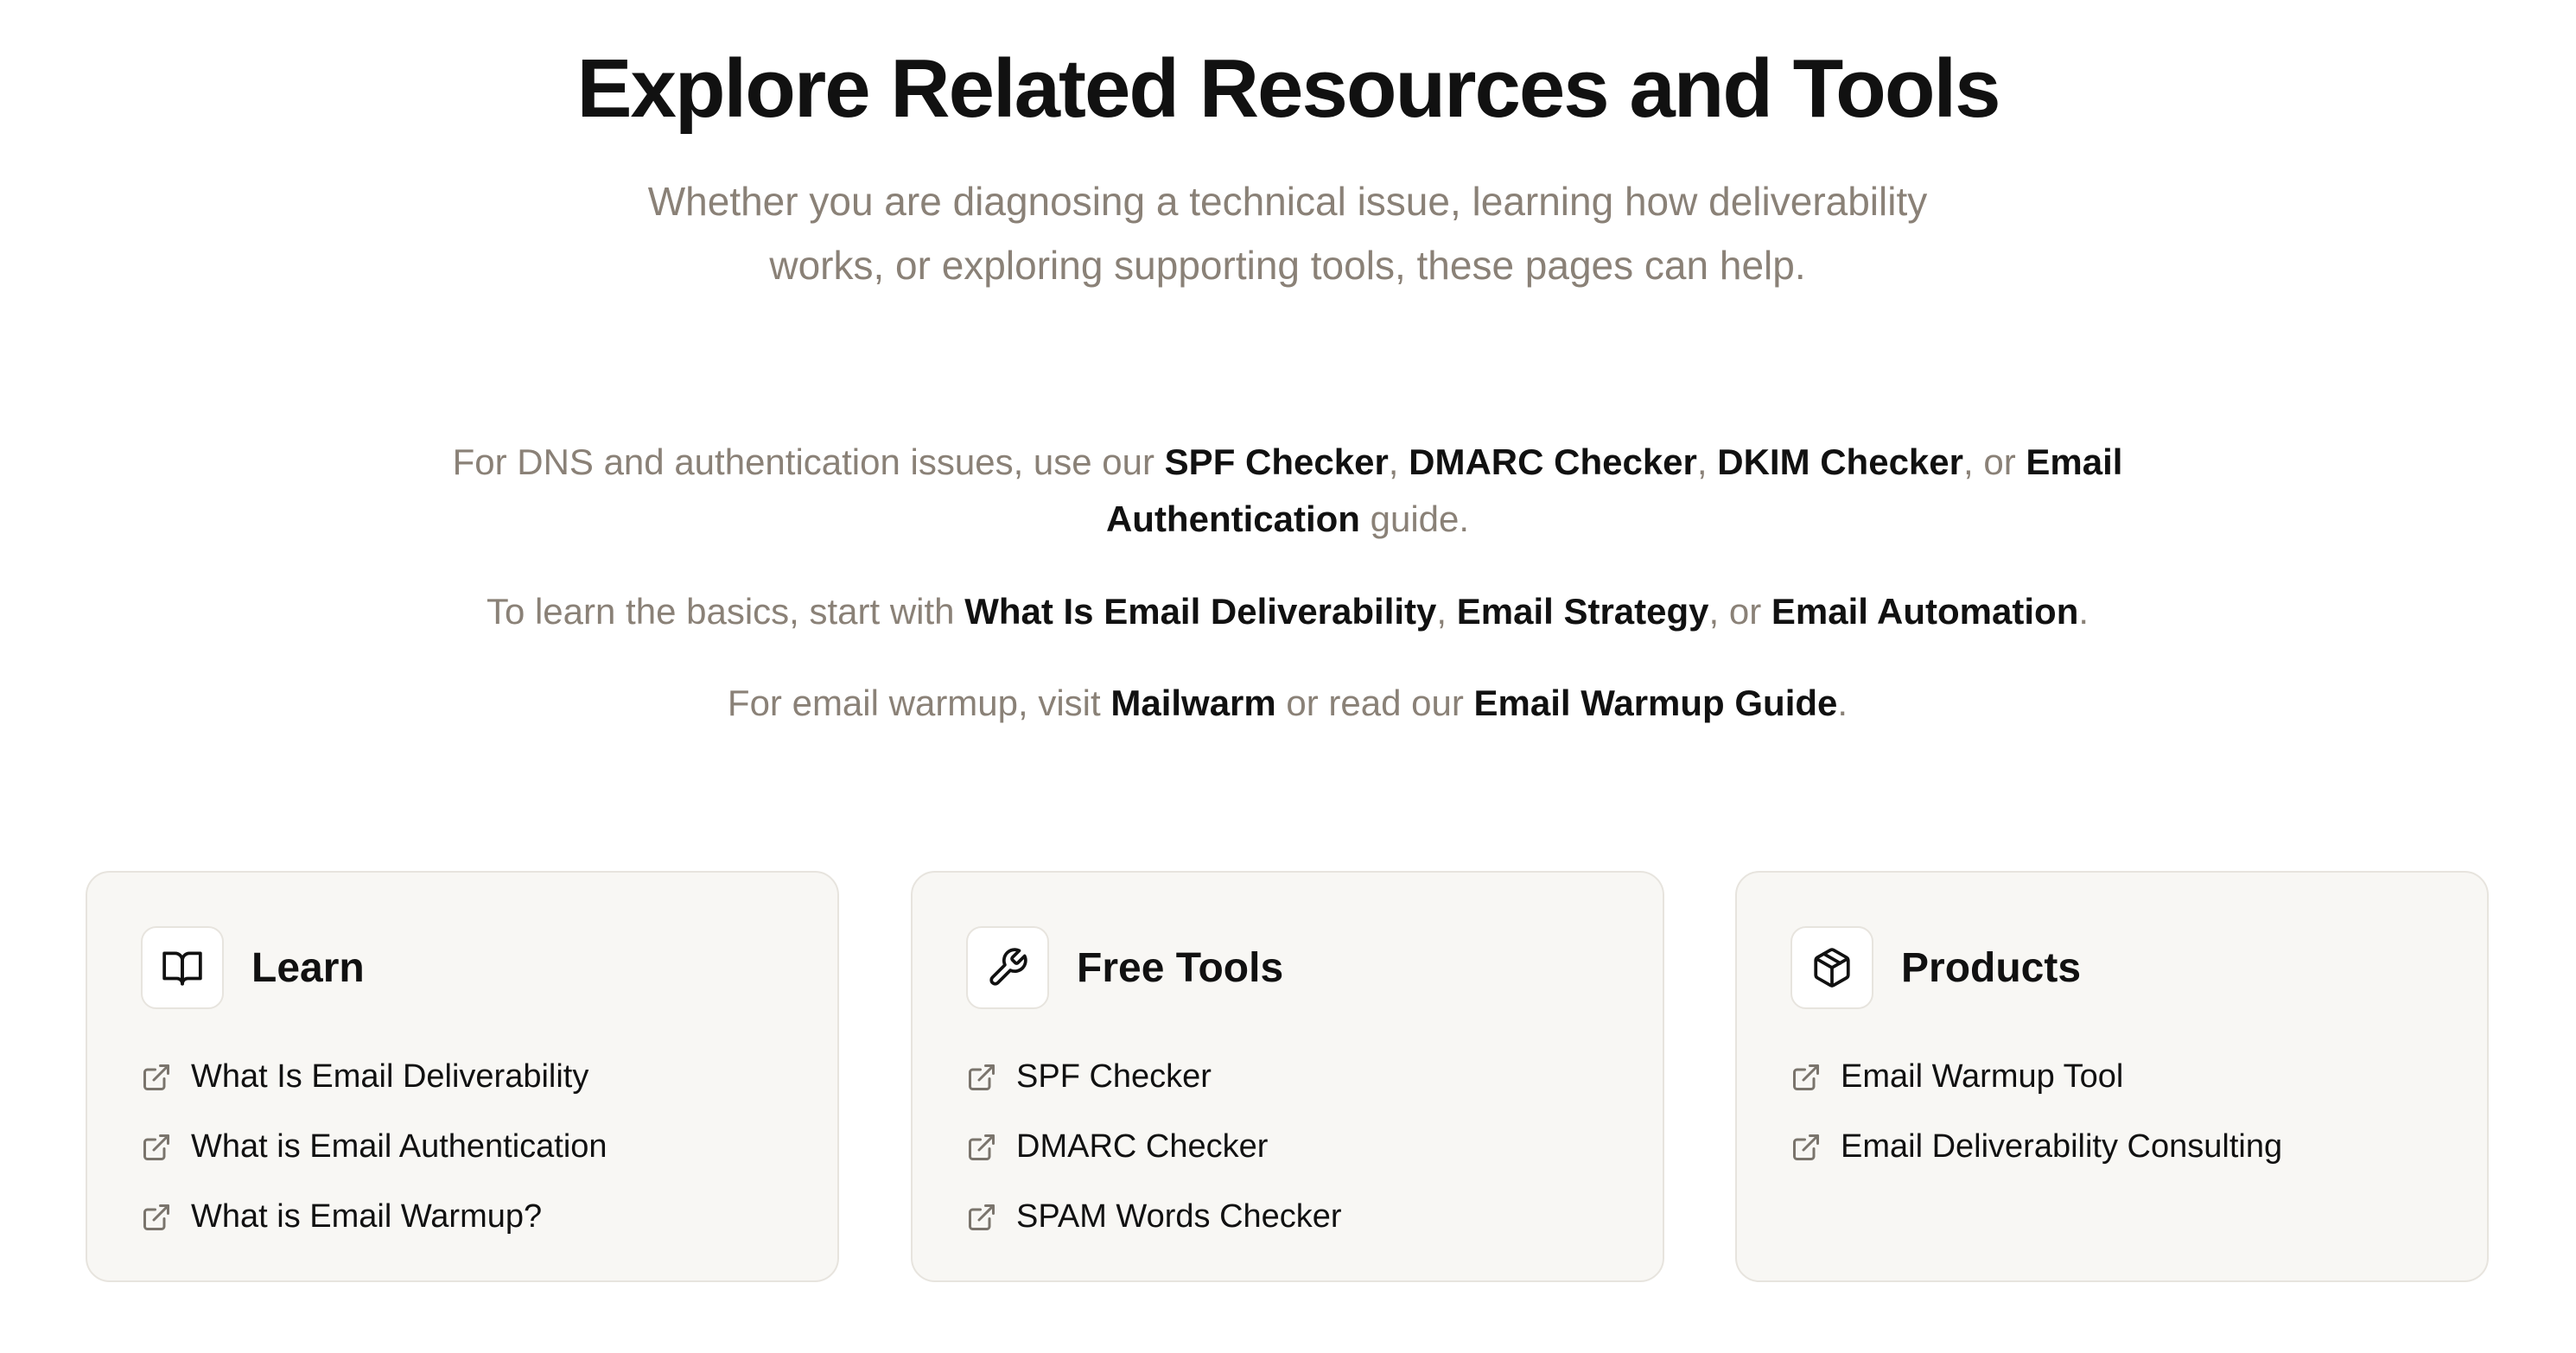  What do you see at coordinates (1983, 1076) in the screenshot?
I see `products-link-label: Email Warmup Tool` at bounding box center [1983, 1076].